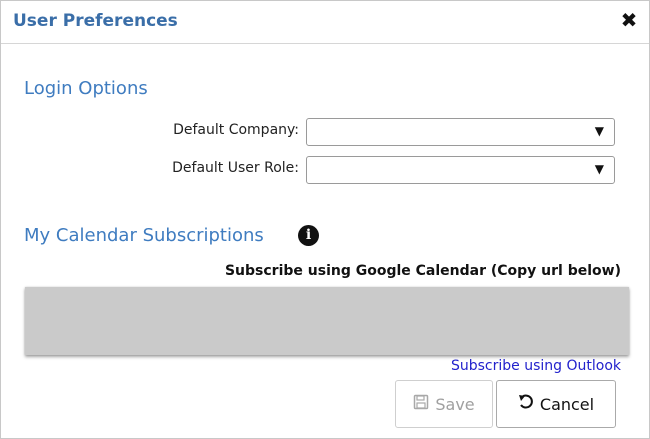  I want to click on default-company-select: ▼, so click(460, 132).